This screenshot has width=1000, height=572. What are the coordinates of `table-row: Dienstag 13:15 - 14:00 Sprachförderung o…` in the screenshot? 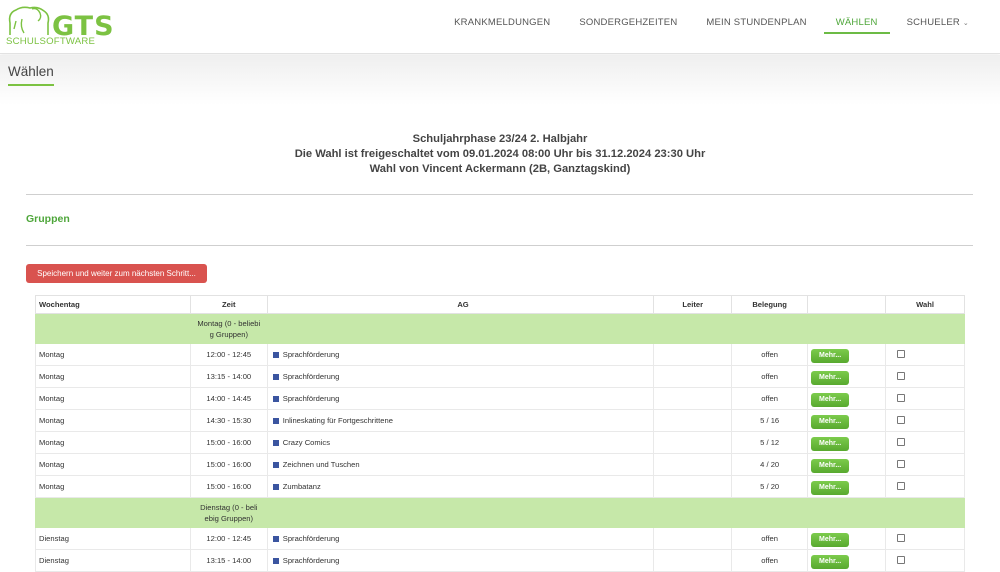 It's located at (500, 560).